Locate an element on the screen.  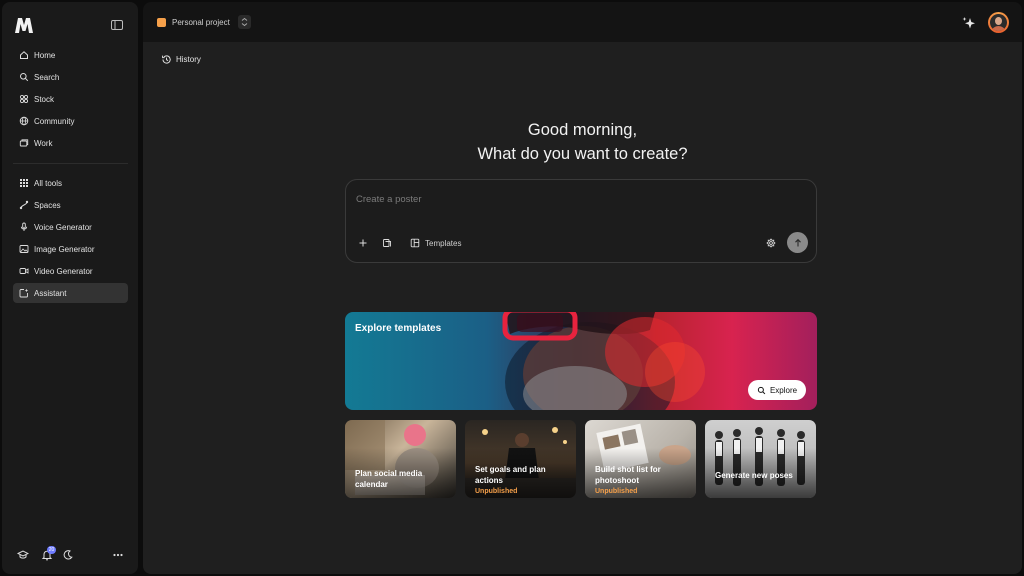
prompt-box: Templates is located at coordinates (581, 221).